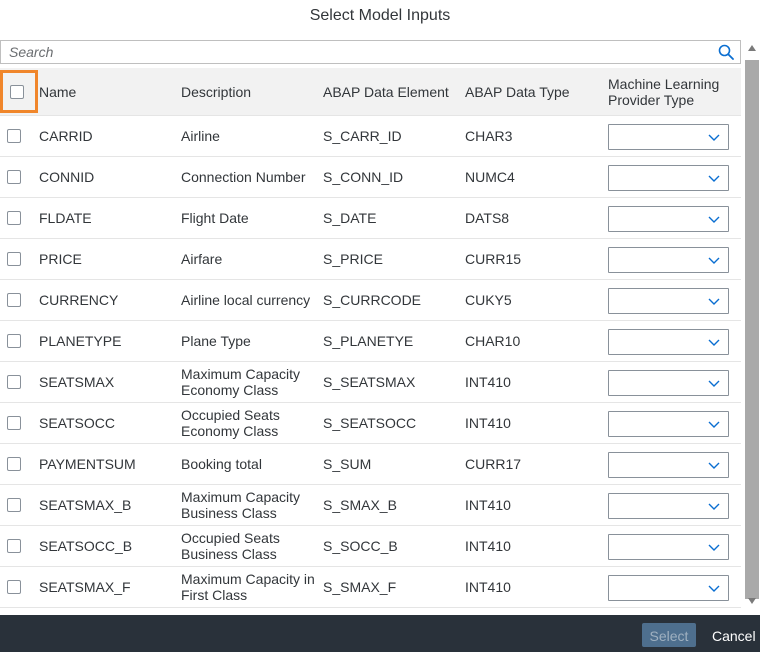  Describe the element at coordinates (489, 136) in the screenshot. I see `row-abap-data-type: CHAR3` at that location.